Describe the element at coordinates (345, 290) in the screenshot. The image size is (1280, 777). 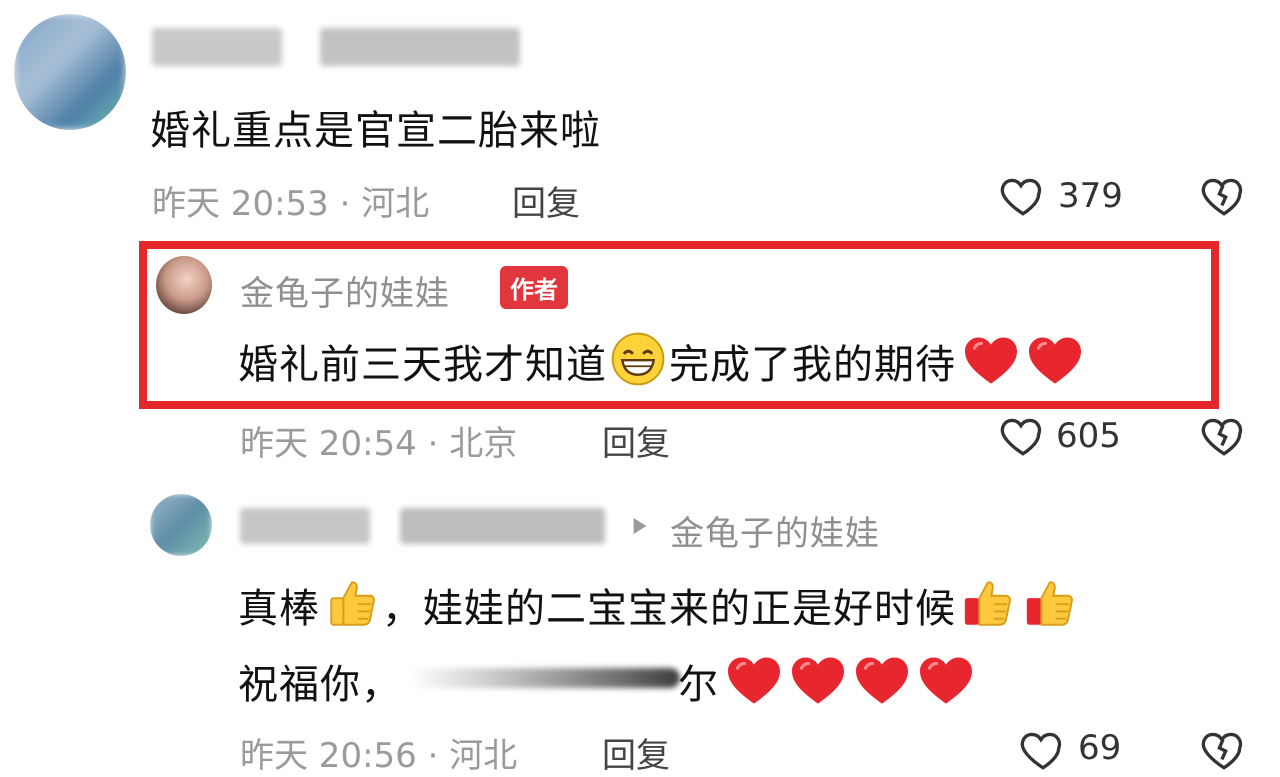
I see `author-name: 金龟子的娃娃` at that location.